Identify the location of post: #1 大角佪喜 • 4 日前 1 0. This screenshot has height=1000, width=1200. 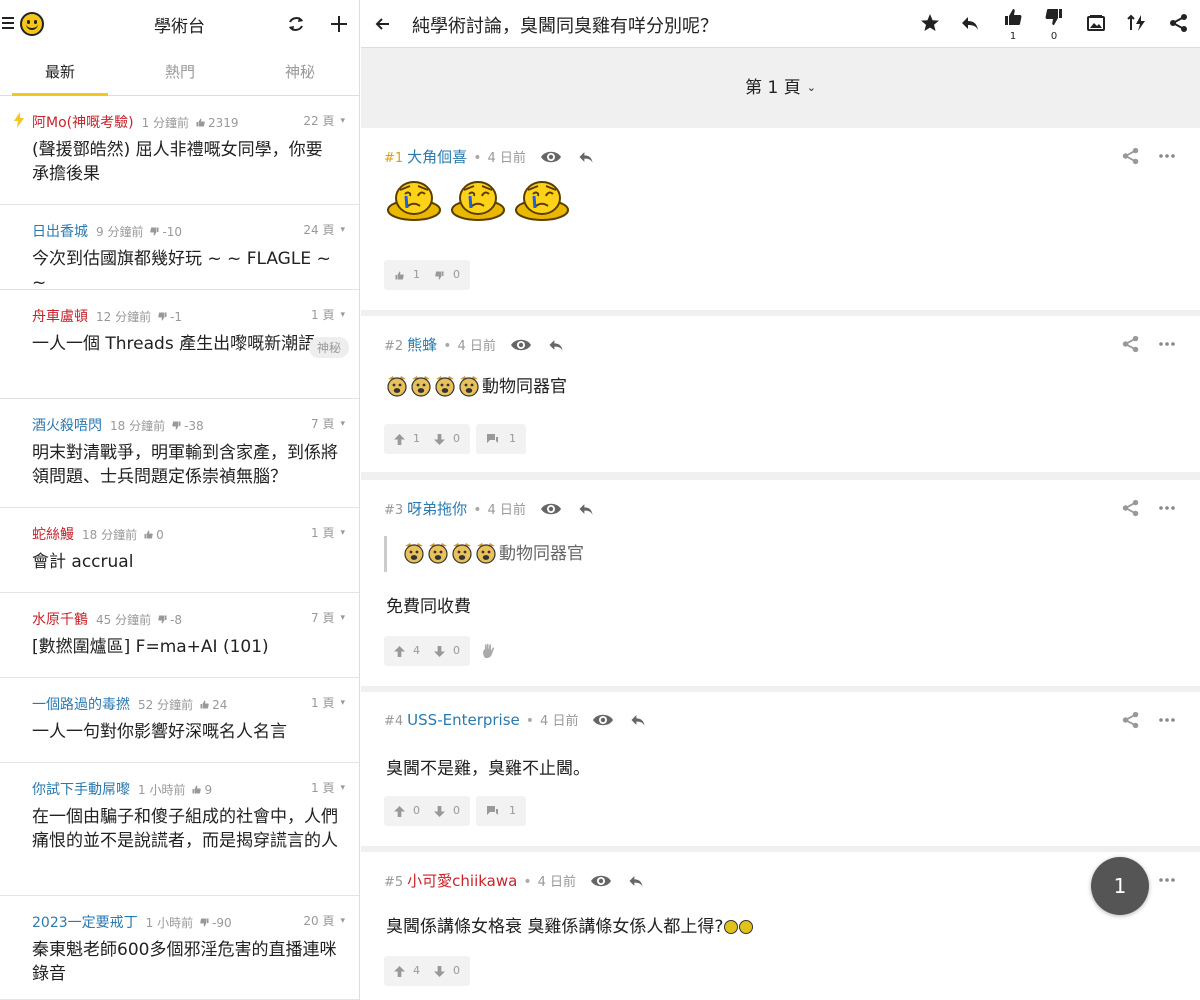
(780, 219).